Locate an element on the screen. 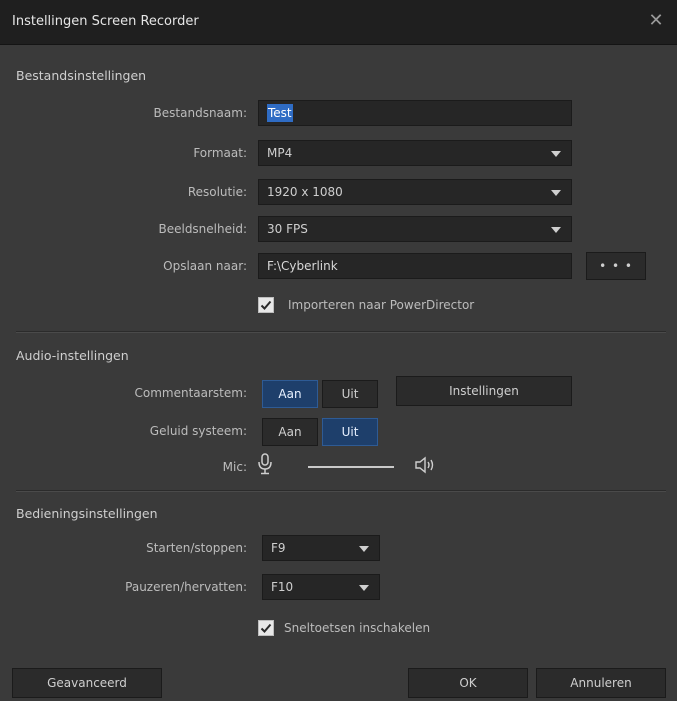 The width and height of the screenshot is (677, 701). format-select: MP4 is located at coordinates (415, 153).